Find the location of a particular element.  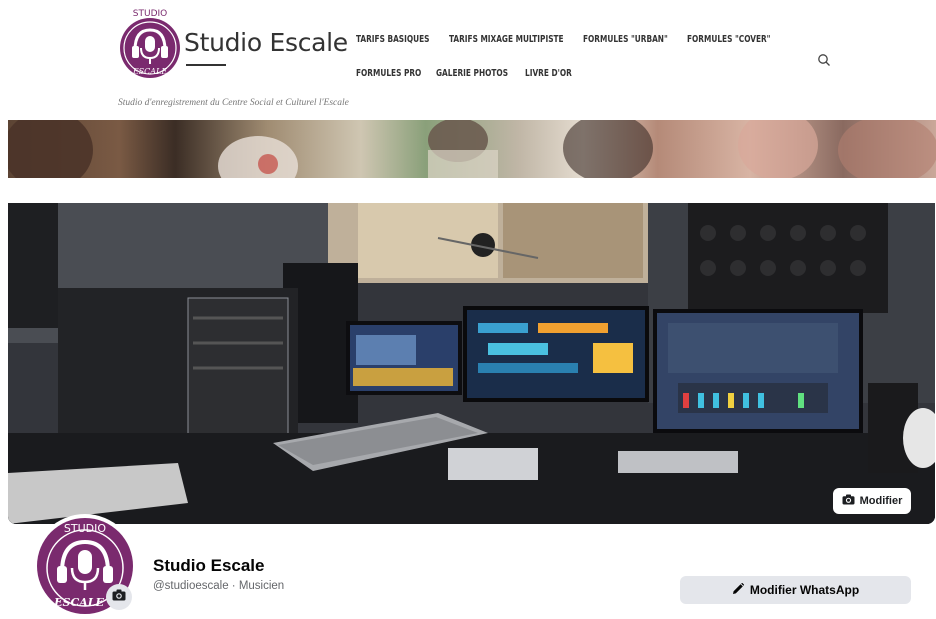

avatar-camera-button is located at coordinates (119, 597).